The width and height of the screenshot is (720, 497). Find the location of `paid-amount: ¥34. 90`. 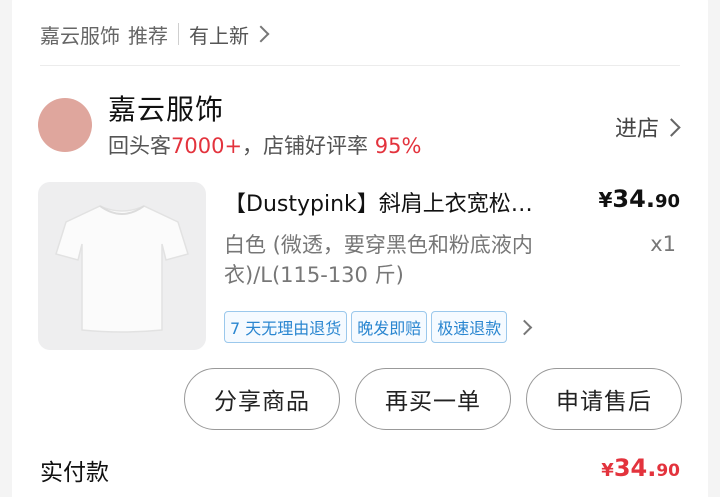

paid-amount: ¥34. 90 is located at coordinates (640, 468).